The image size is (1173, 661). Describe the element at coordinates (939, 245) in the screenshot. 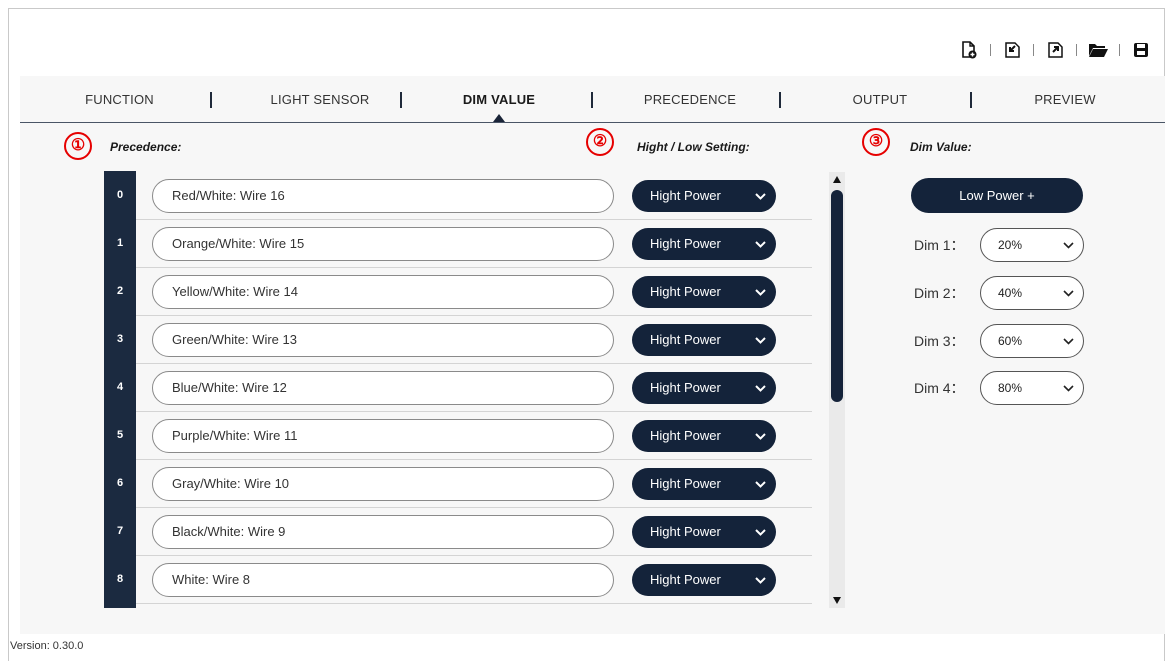

I see `dim-label: Dim 1：` at that location.